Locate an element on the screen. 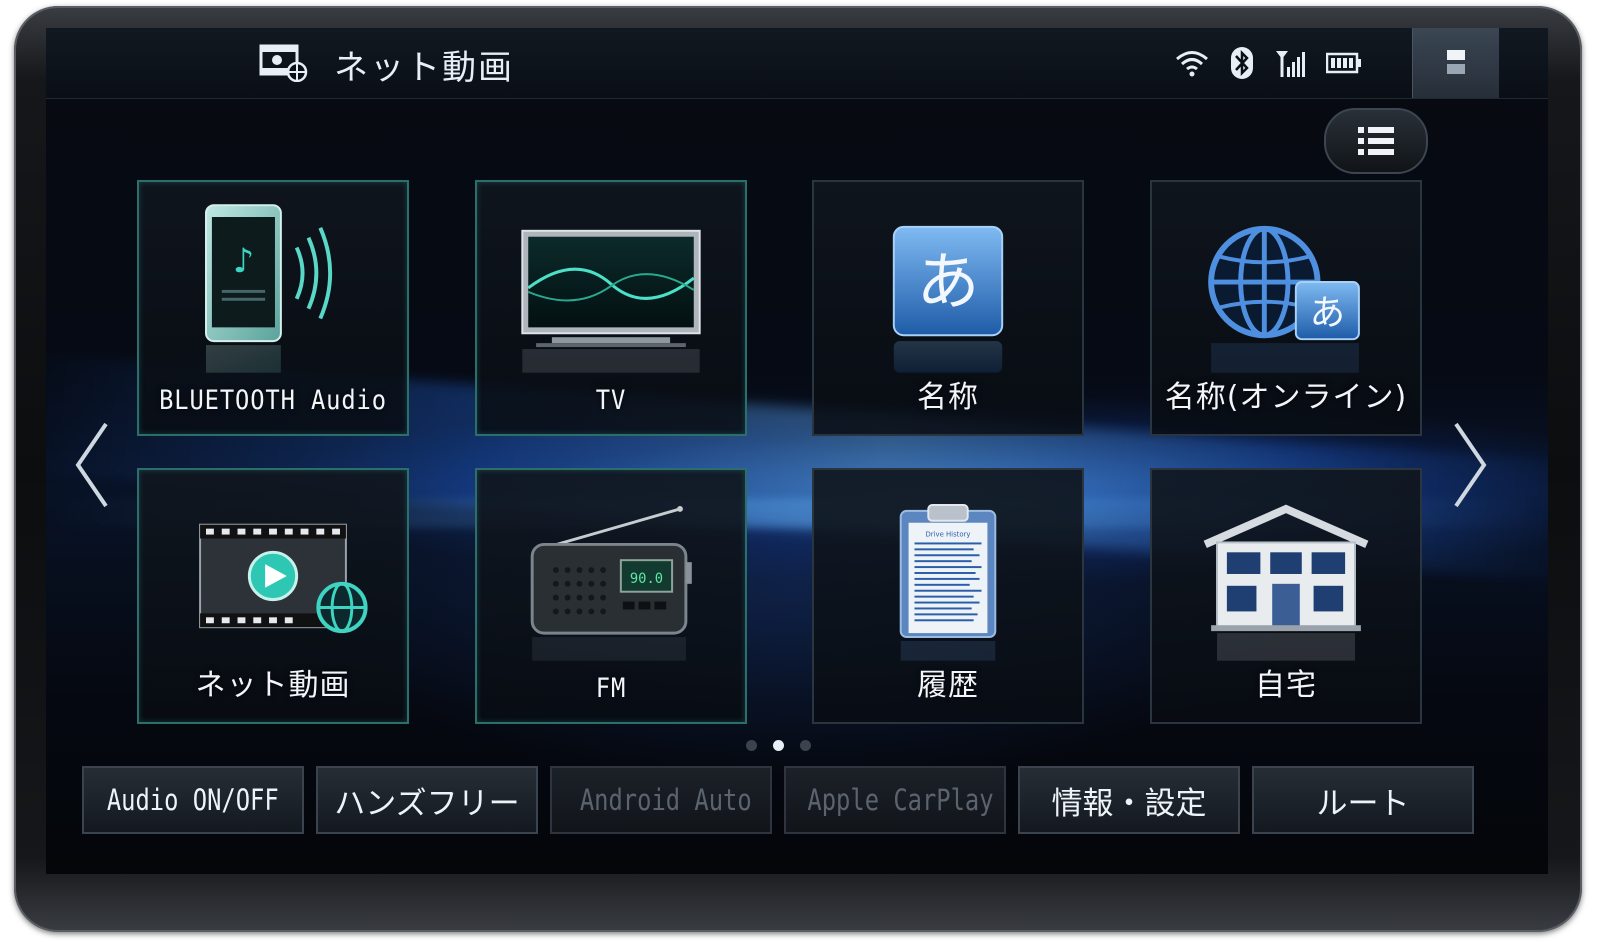  android-auto-button: Android Auto is located at coordinates (661, 800).